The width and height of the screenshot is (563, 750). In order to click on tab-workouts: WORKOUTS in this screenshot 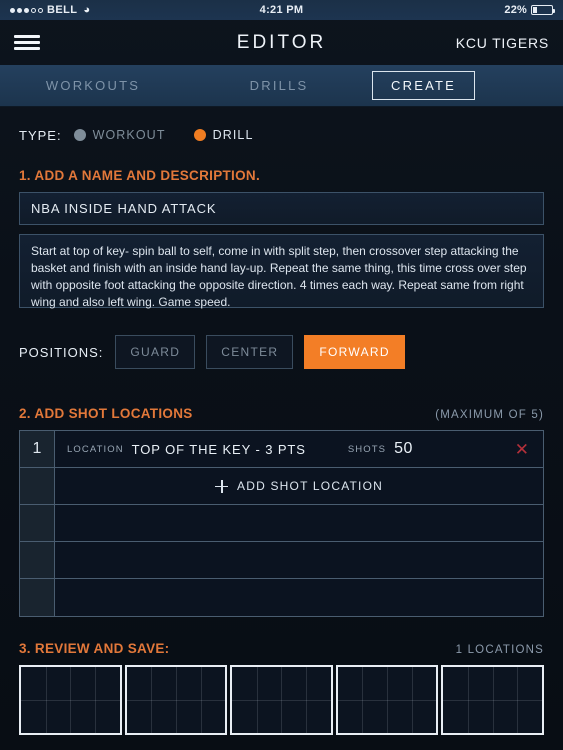, I will do `click(93, 85)`.